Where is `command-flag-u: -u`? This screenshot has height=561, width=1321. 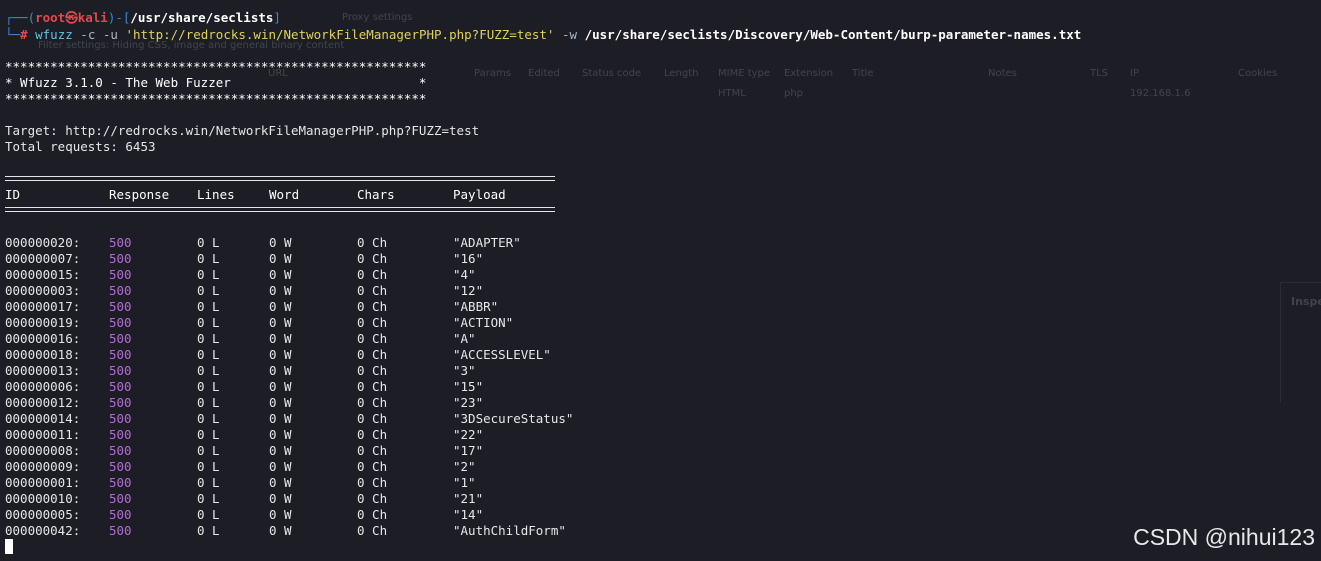
command-flag-u: -u is located at coordinates (110, 34).